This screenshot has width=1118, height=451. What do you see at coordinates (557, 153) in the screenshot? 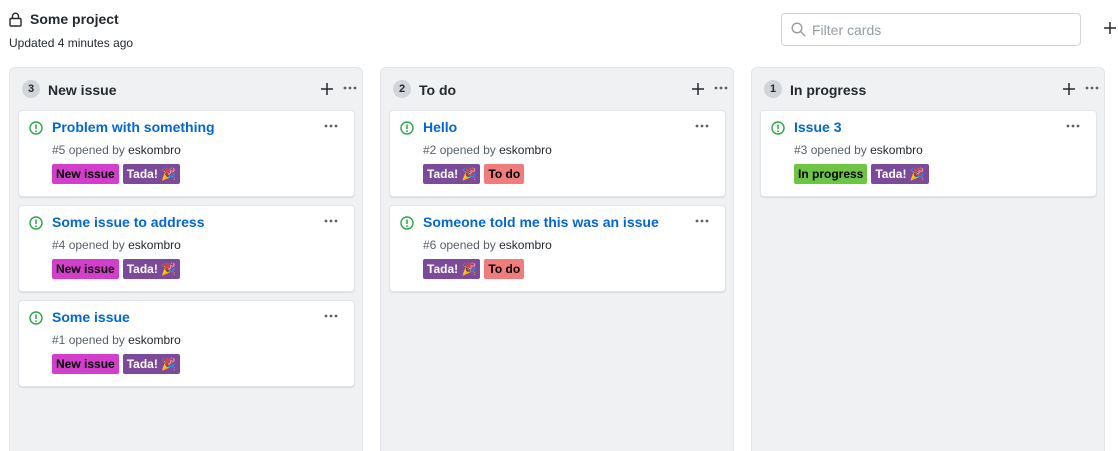
I see `issue-card: Hello #2 opened by eskombro Tada! 🎉 To do` at bounding box center [557, 153].